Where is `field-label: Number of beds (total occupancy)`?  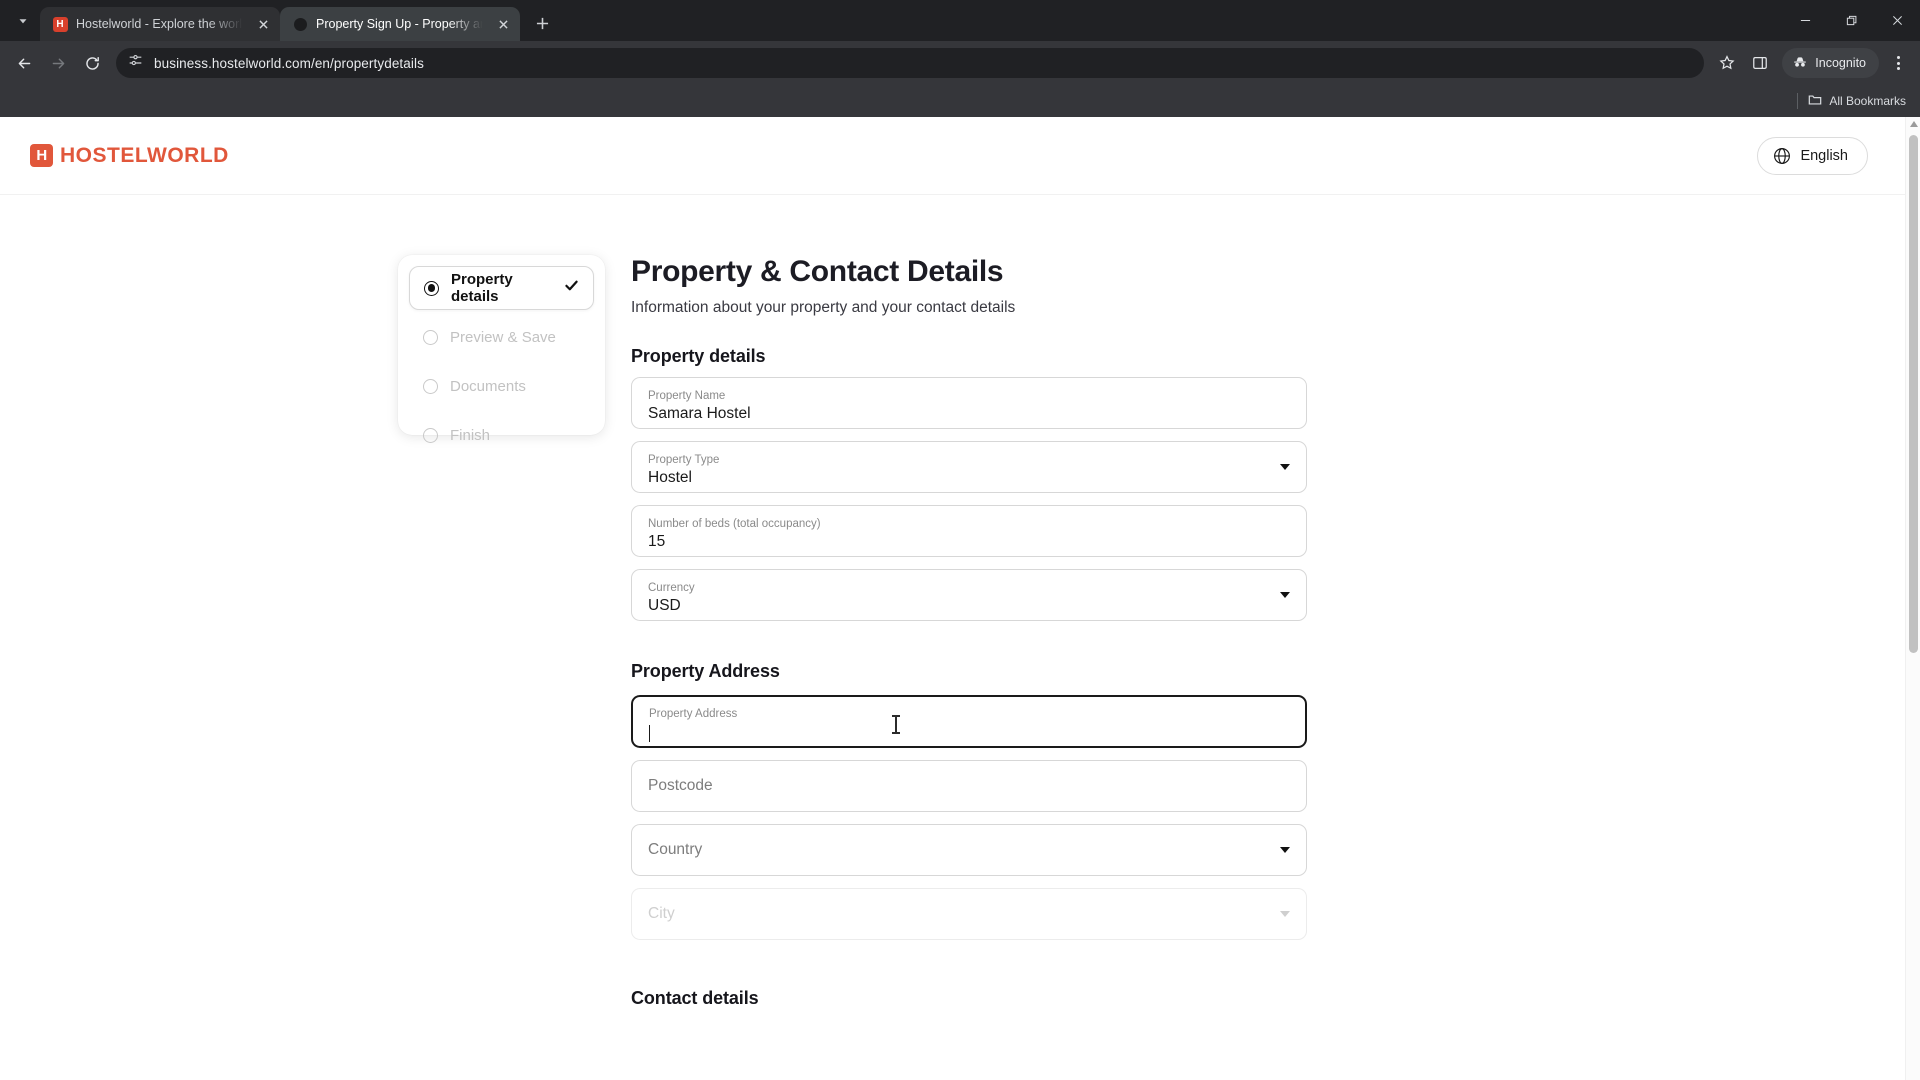
field-label: Number of beds (total occupancy) is located at coordinates (734, 523).